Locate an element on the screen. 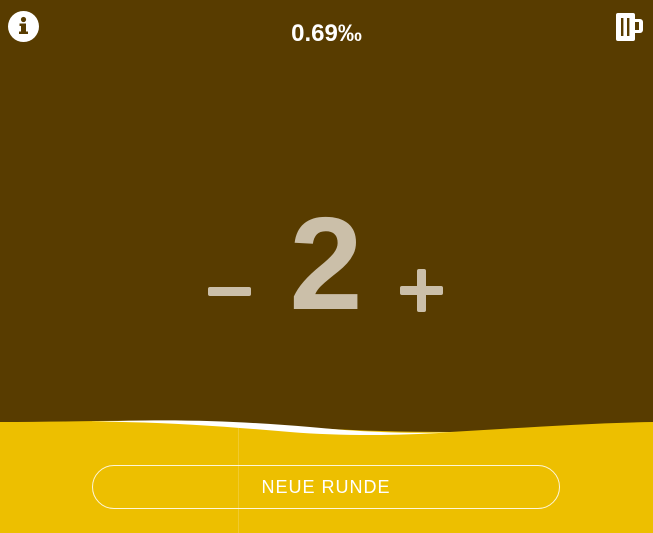 This screenshot has width=653, height=533. beer-mug-icon is located at coordinates (629, 27).